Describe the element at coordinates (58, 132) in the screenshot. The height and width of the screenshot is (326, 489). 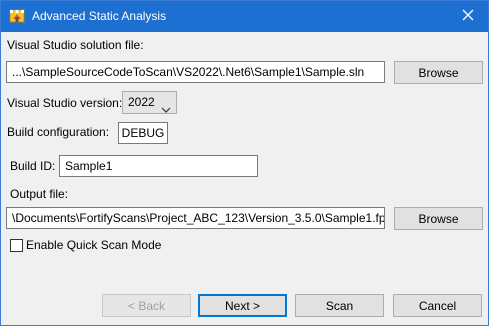
I see `build-config-label: Build configuration:` at that location.